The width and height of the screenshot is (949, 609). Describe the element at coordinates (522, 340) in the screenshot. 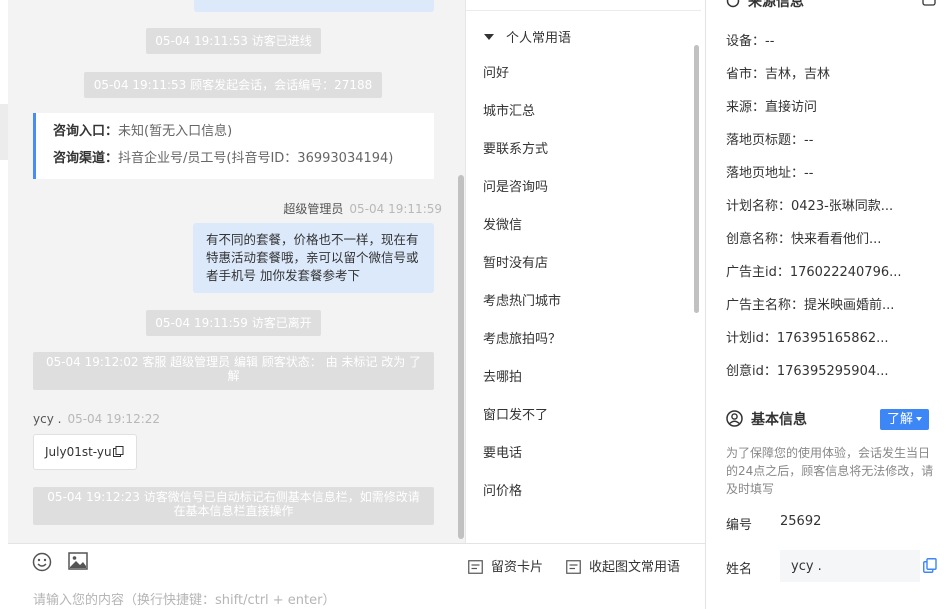

I see `phrase-item: 考虑旅拍吗？` at that location.